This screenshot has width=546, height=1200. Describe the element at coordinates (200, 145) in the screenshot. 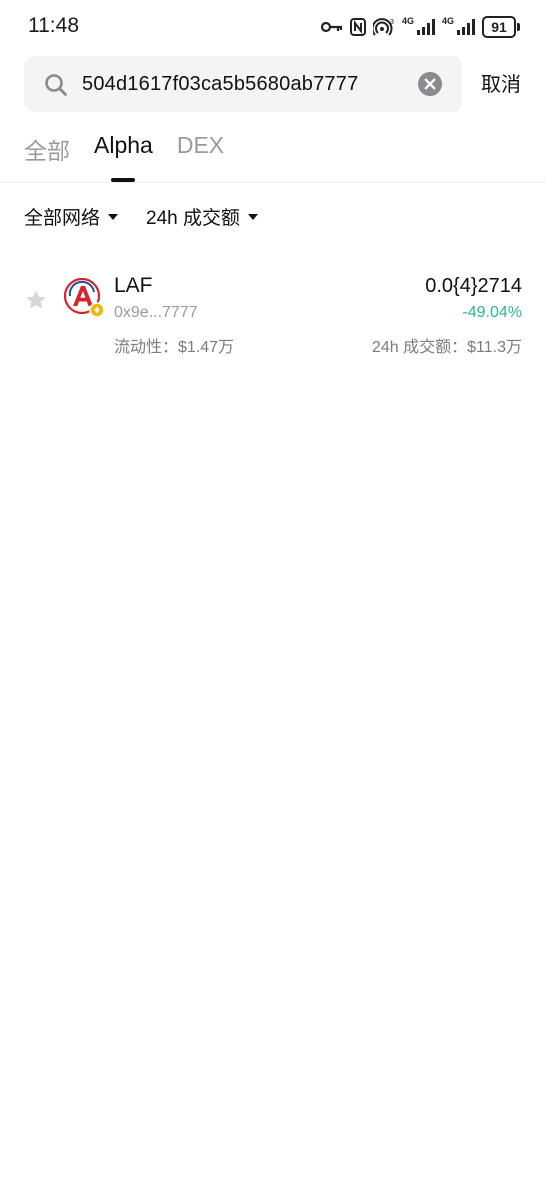

I see `tab-dex-label: DEX` at that location.